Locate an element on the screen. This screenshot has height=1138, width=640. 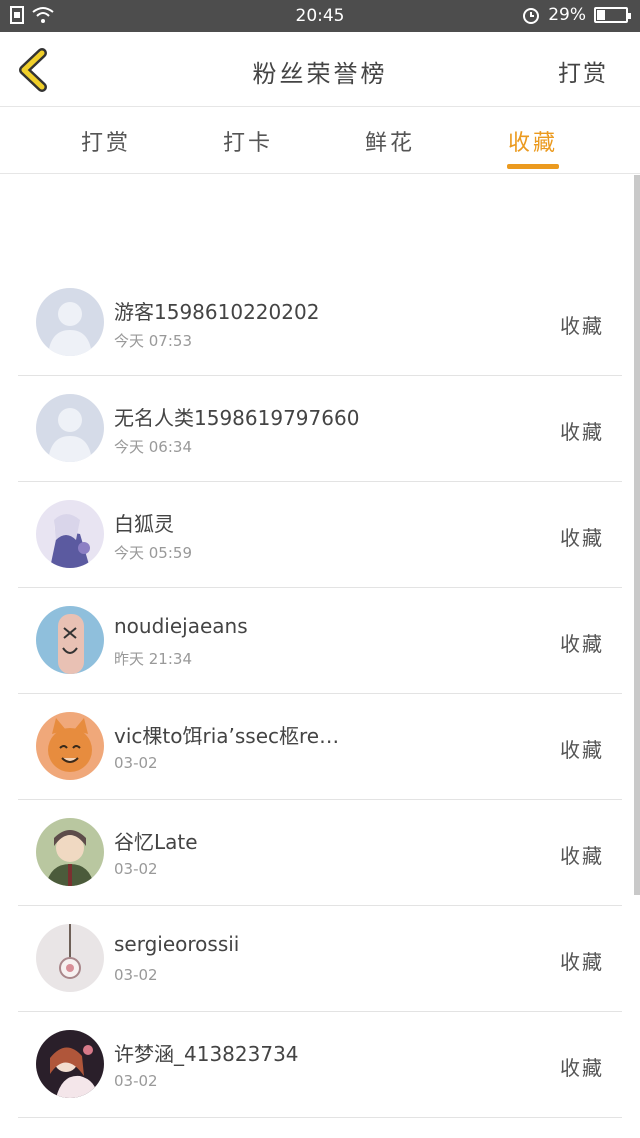
pendant-avatar is located at coordinates (70, 958).